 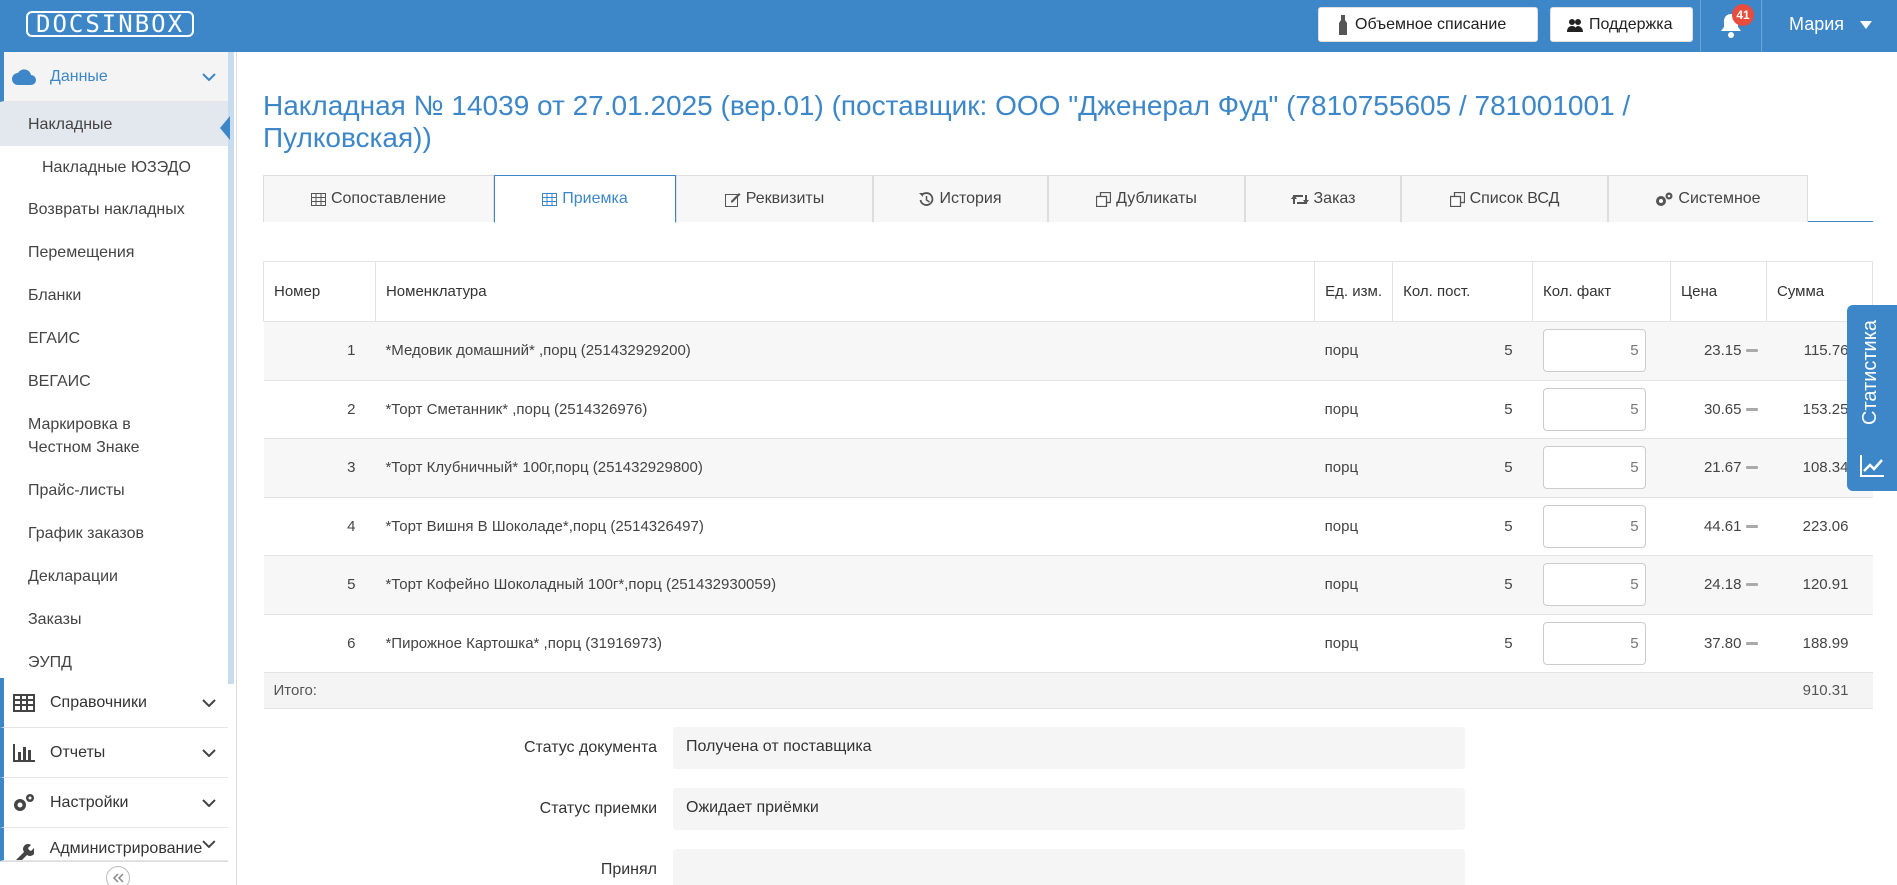 I want to click on cell-qty: 5, so click(x=1462, y=585).